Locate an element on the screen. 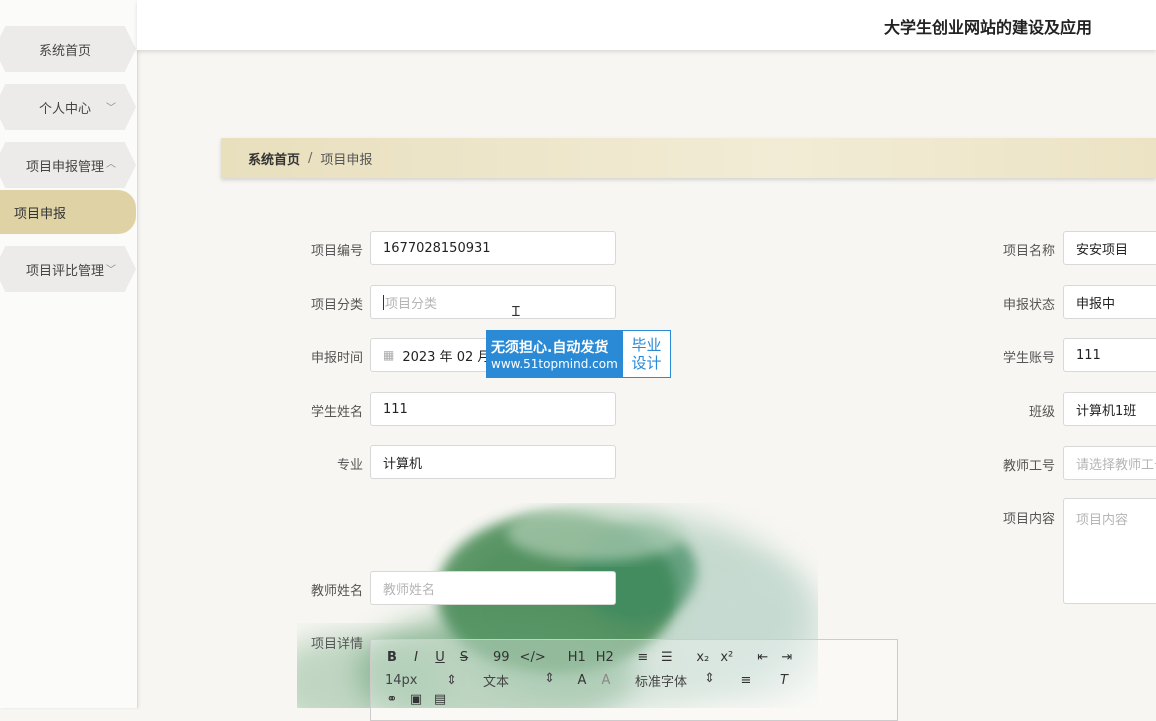 Image resolution: width=1156 pixels, height=721 pixels. outdent-button: ⇤ is located at coordinates (763, 657).